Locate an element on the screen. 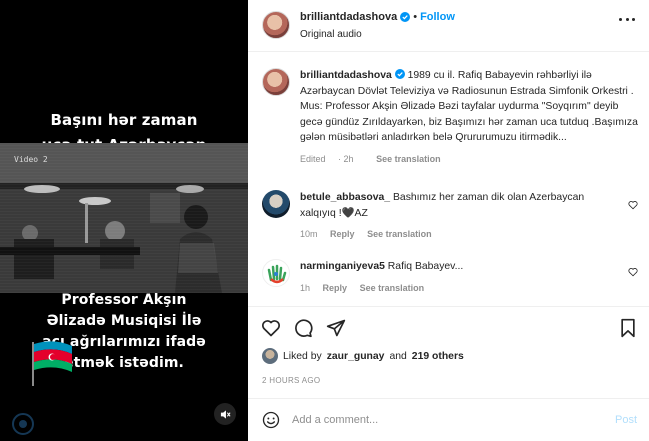  author-avatar is located at coordinates (276, 25).